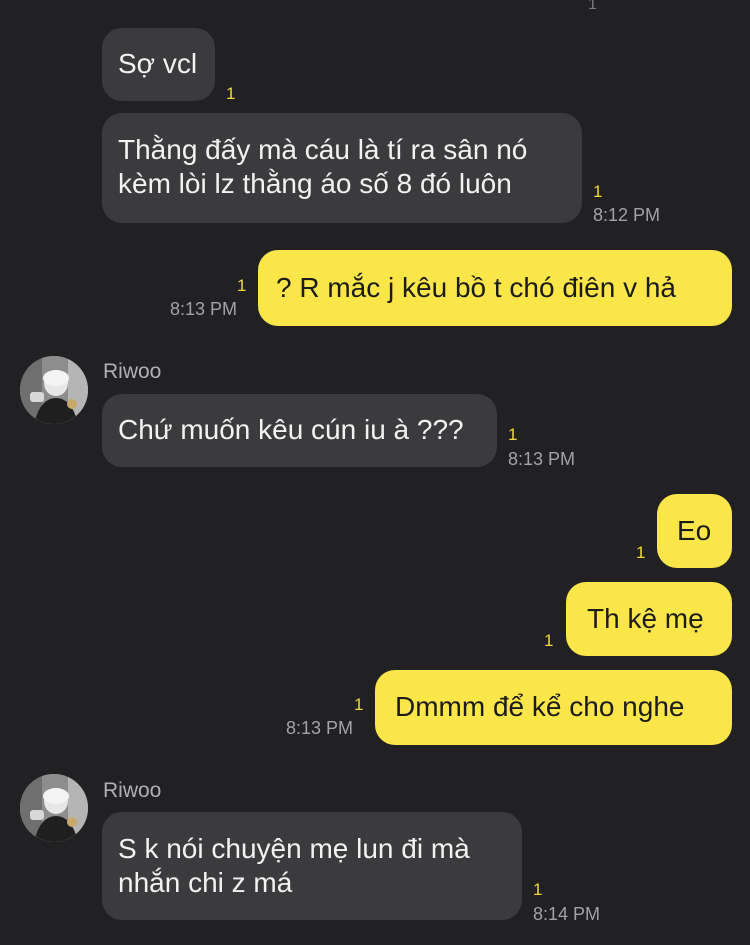 Image resolution: width=750 pixels, height=945 pixels. Describe the element at coordinates (553, 707) in the screenshot. I see `message-bubble-outgoing: Dmmm để kể cho nghe` at that location.